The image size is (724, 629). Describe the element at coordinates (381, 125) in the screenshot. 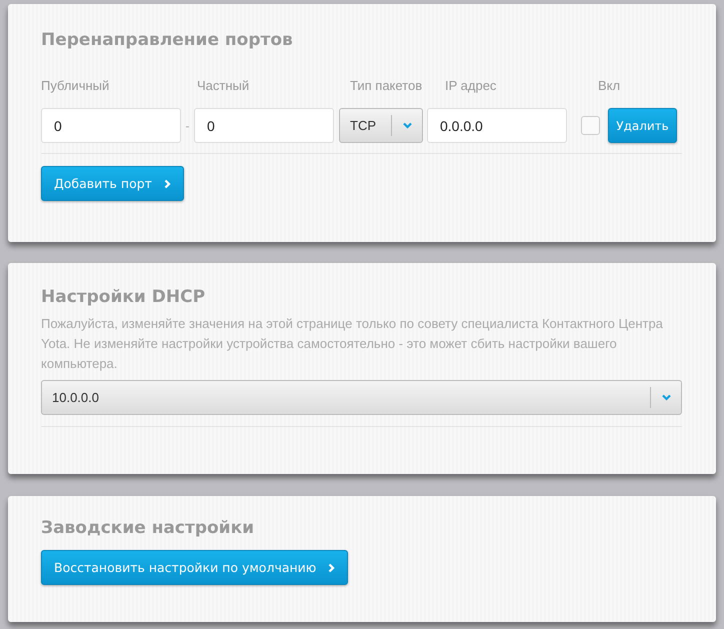

I see `protocol-dropdown: TCP` at that location.